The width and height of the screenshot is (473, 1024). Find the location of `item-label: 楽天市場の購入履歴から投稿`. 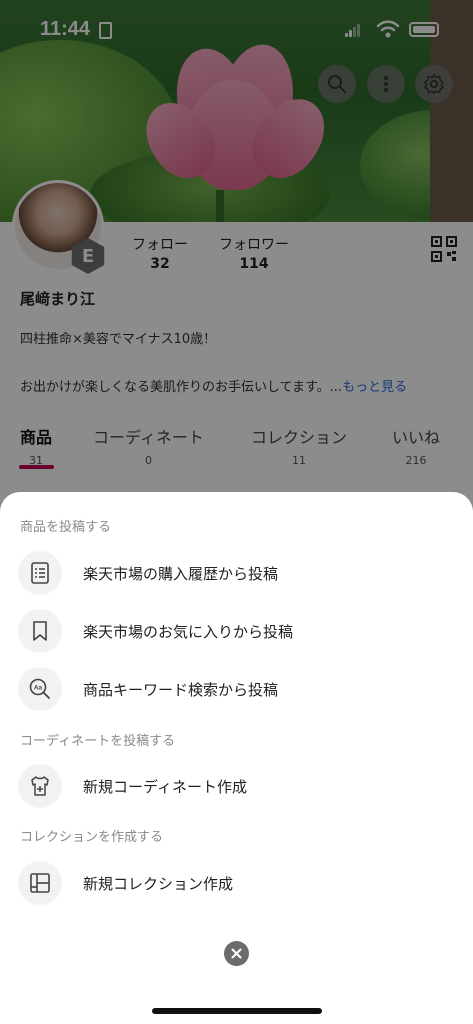

item-label: 楽天市場の購入履歴から投稿 is located at coordinates (181, 573).